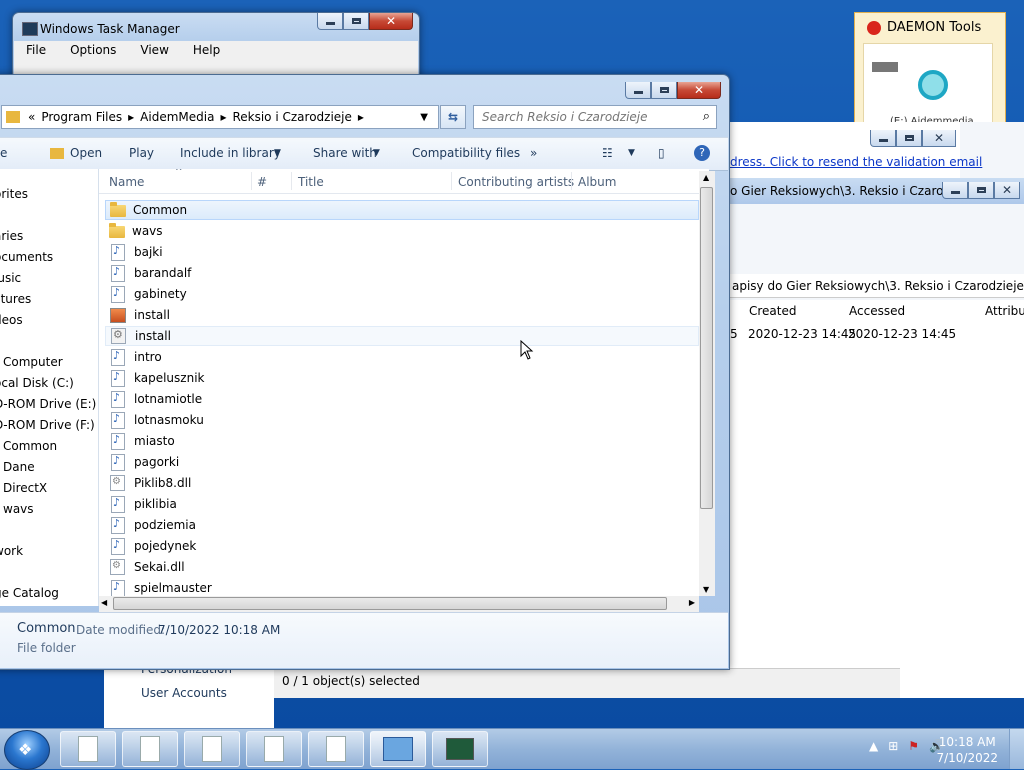  What do you see at coordinates (154, 51) in the screenshot?
I see `menu-view: View` at bounding box center [154, 51].